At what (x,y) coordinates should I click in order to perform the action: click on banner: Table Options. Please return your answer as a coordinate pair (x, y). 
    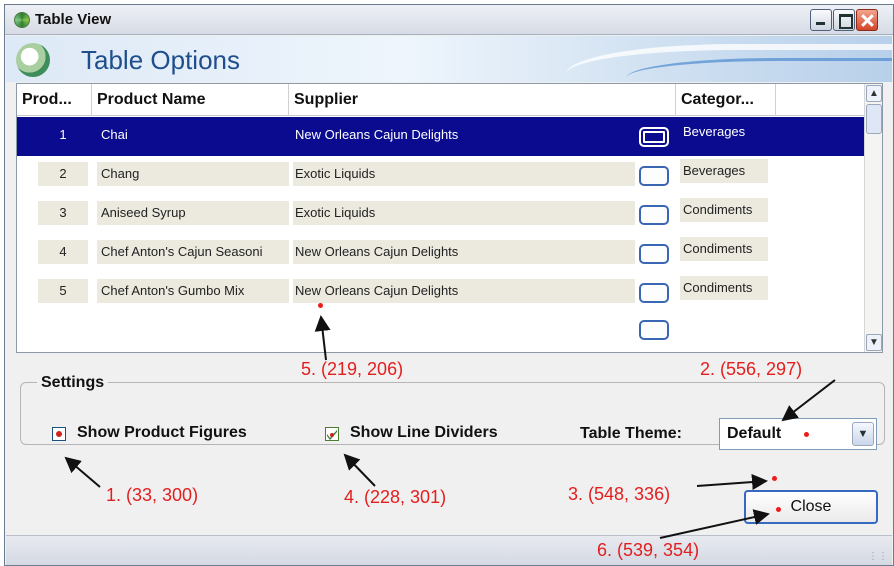
    Looking at the image, I should click on (449, 59).